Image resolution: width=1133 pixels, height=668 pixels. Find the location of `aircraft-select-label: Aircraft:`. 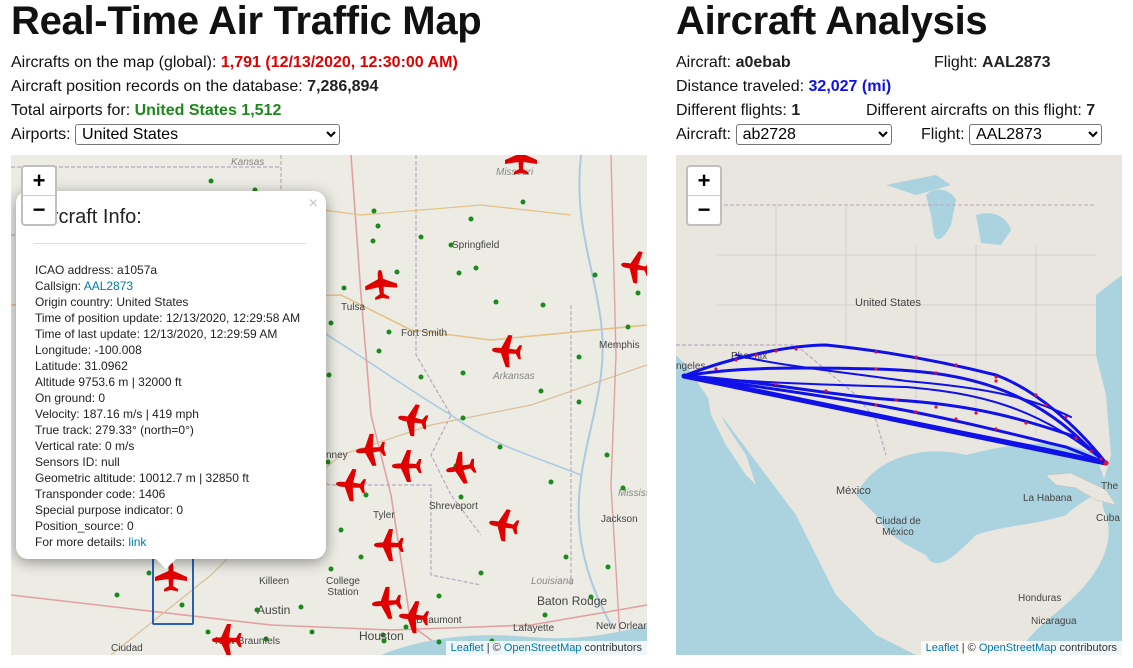

aircraft-select-label: Aircraft: is located at coordinates (706, 134).